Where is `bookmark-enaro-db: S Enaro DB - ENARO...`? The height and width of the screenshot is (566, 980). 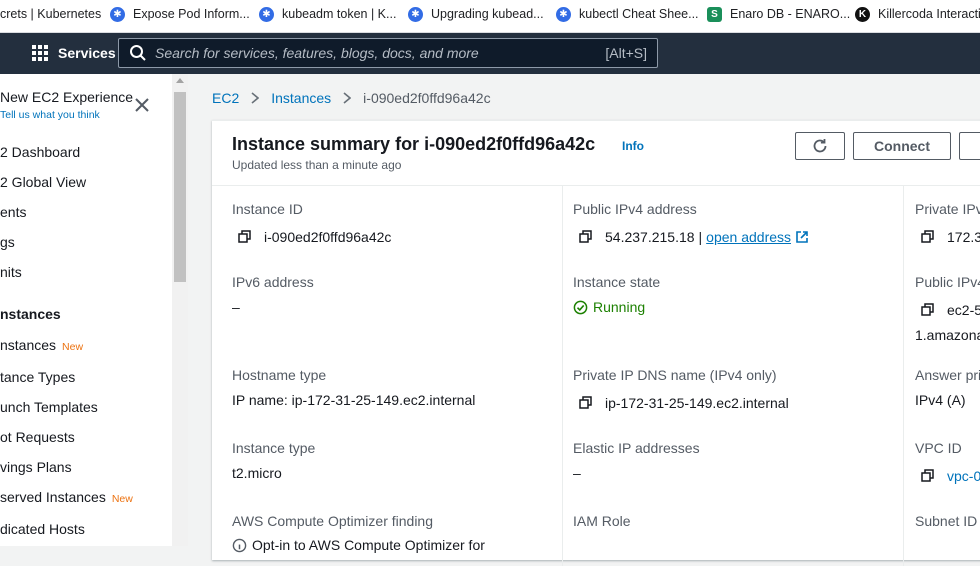 bookmark-enaro-db: S Enaro DB - ENARO... is located at coordinates (778, 14).